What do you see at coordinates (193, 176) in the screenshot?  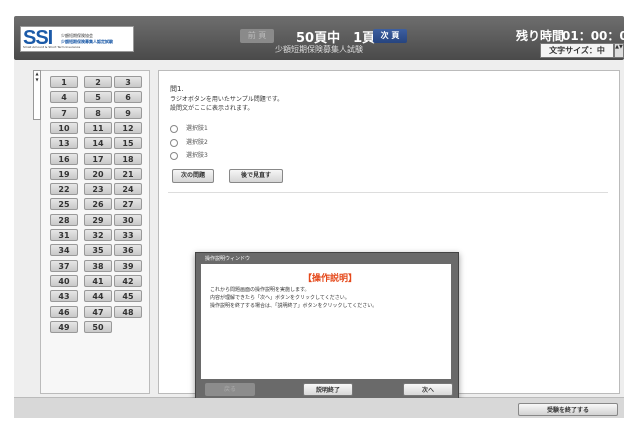 I see `next-question-button: 次の問題` at bounding box center [193, 176].